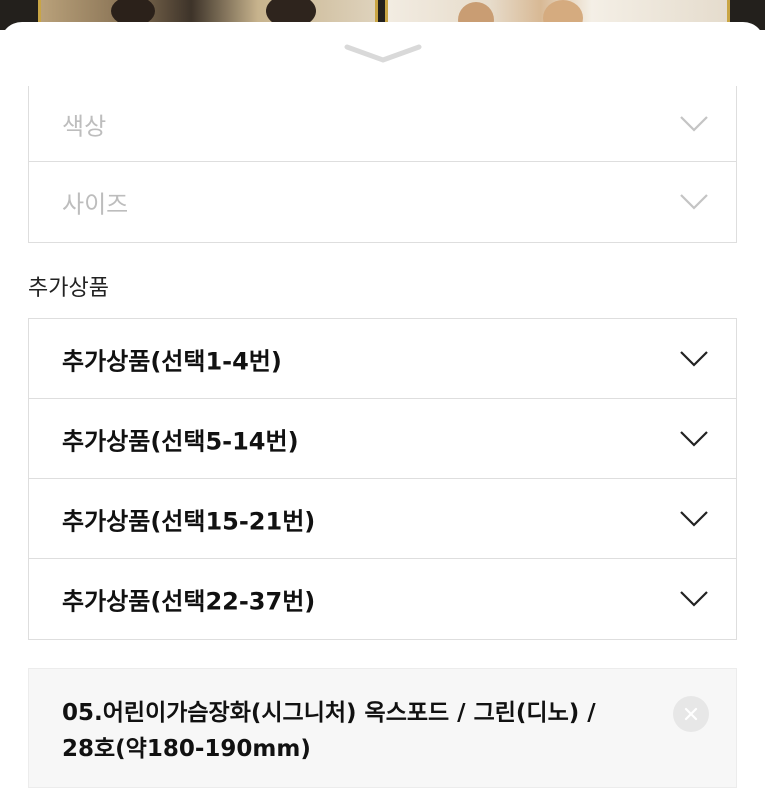  I want to click on extra-product-label: 추가상품(선택5-14번), so click(180, 441).